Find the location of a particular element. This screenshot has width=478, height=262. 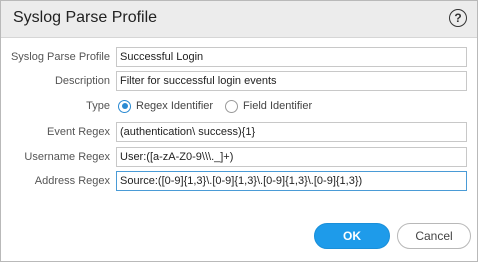

field-identifier-label: Field Identifier is located at coordinates (277, 106).